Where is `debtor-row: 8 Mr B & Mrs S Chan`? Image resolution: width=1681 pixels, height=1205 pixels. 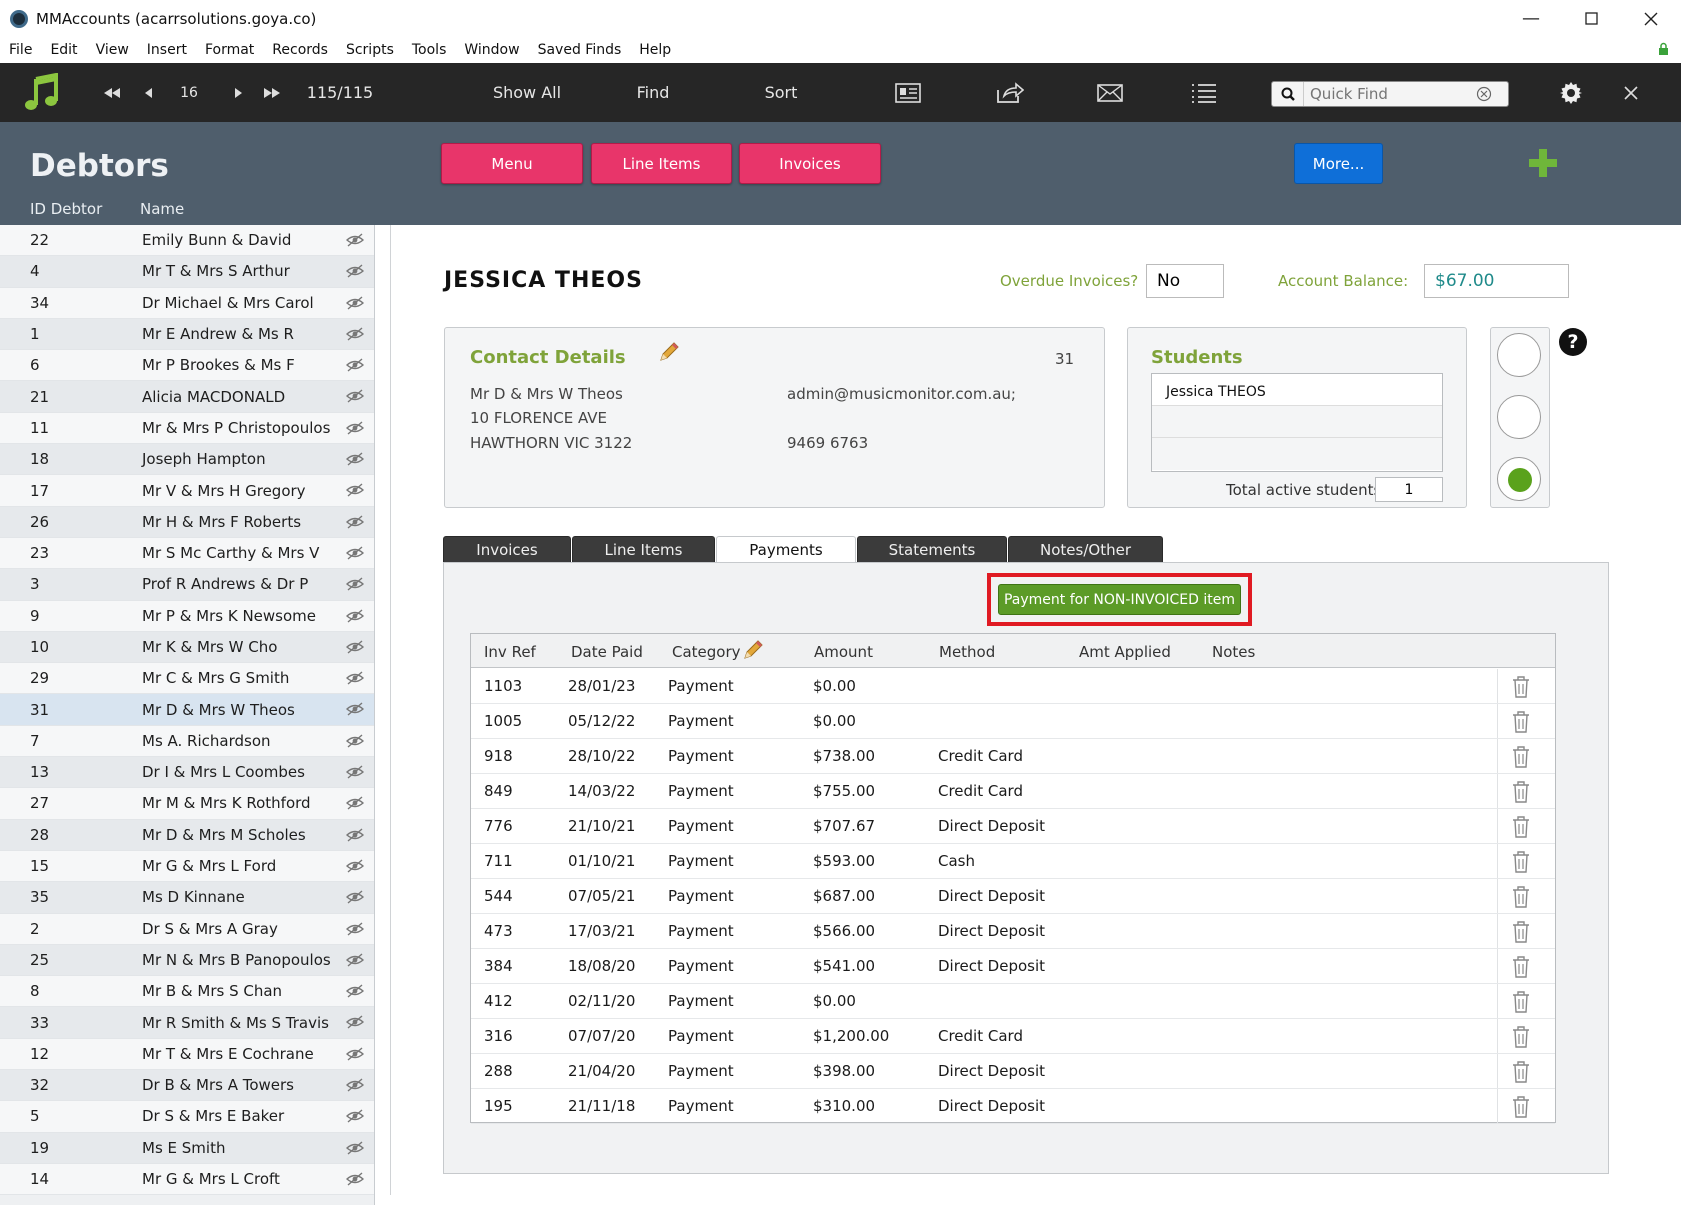
debtor-row: 8 Mr B & Mrs S Chan is located at coordinates (187, 992).